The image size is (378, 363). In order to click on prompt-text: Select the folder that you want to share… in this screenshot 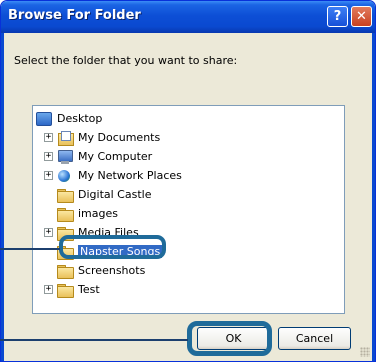, I will do `click(126, 60)`.